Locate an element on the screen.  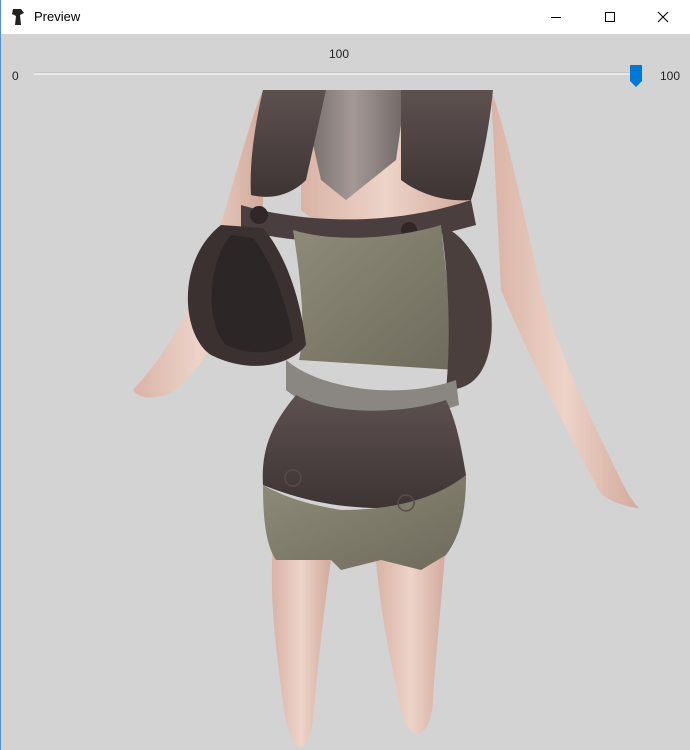
maximize-icon is located at coordinates (610, 17).